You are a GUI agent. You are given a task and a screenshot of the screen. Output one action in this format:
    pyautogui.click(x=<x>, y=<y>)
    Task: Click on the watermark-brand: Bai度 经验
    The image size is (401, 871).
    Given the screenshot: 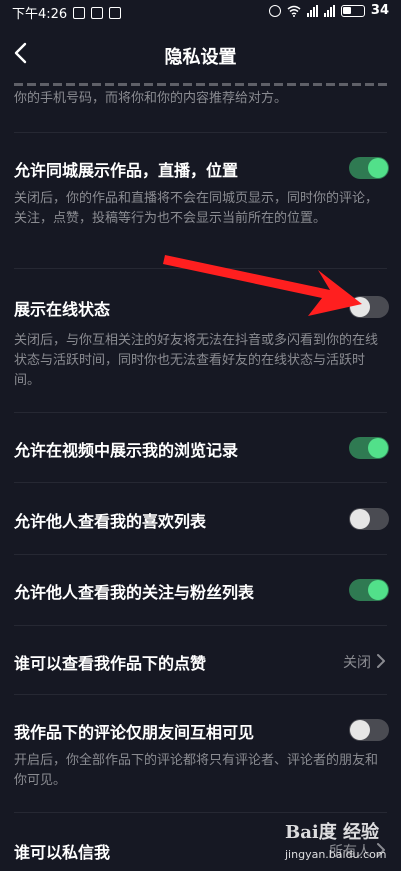 What is the action you would take?
    pyautogui.click(x=332, y=832)
    